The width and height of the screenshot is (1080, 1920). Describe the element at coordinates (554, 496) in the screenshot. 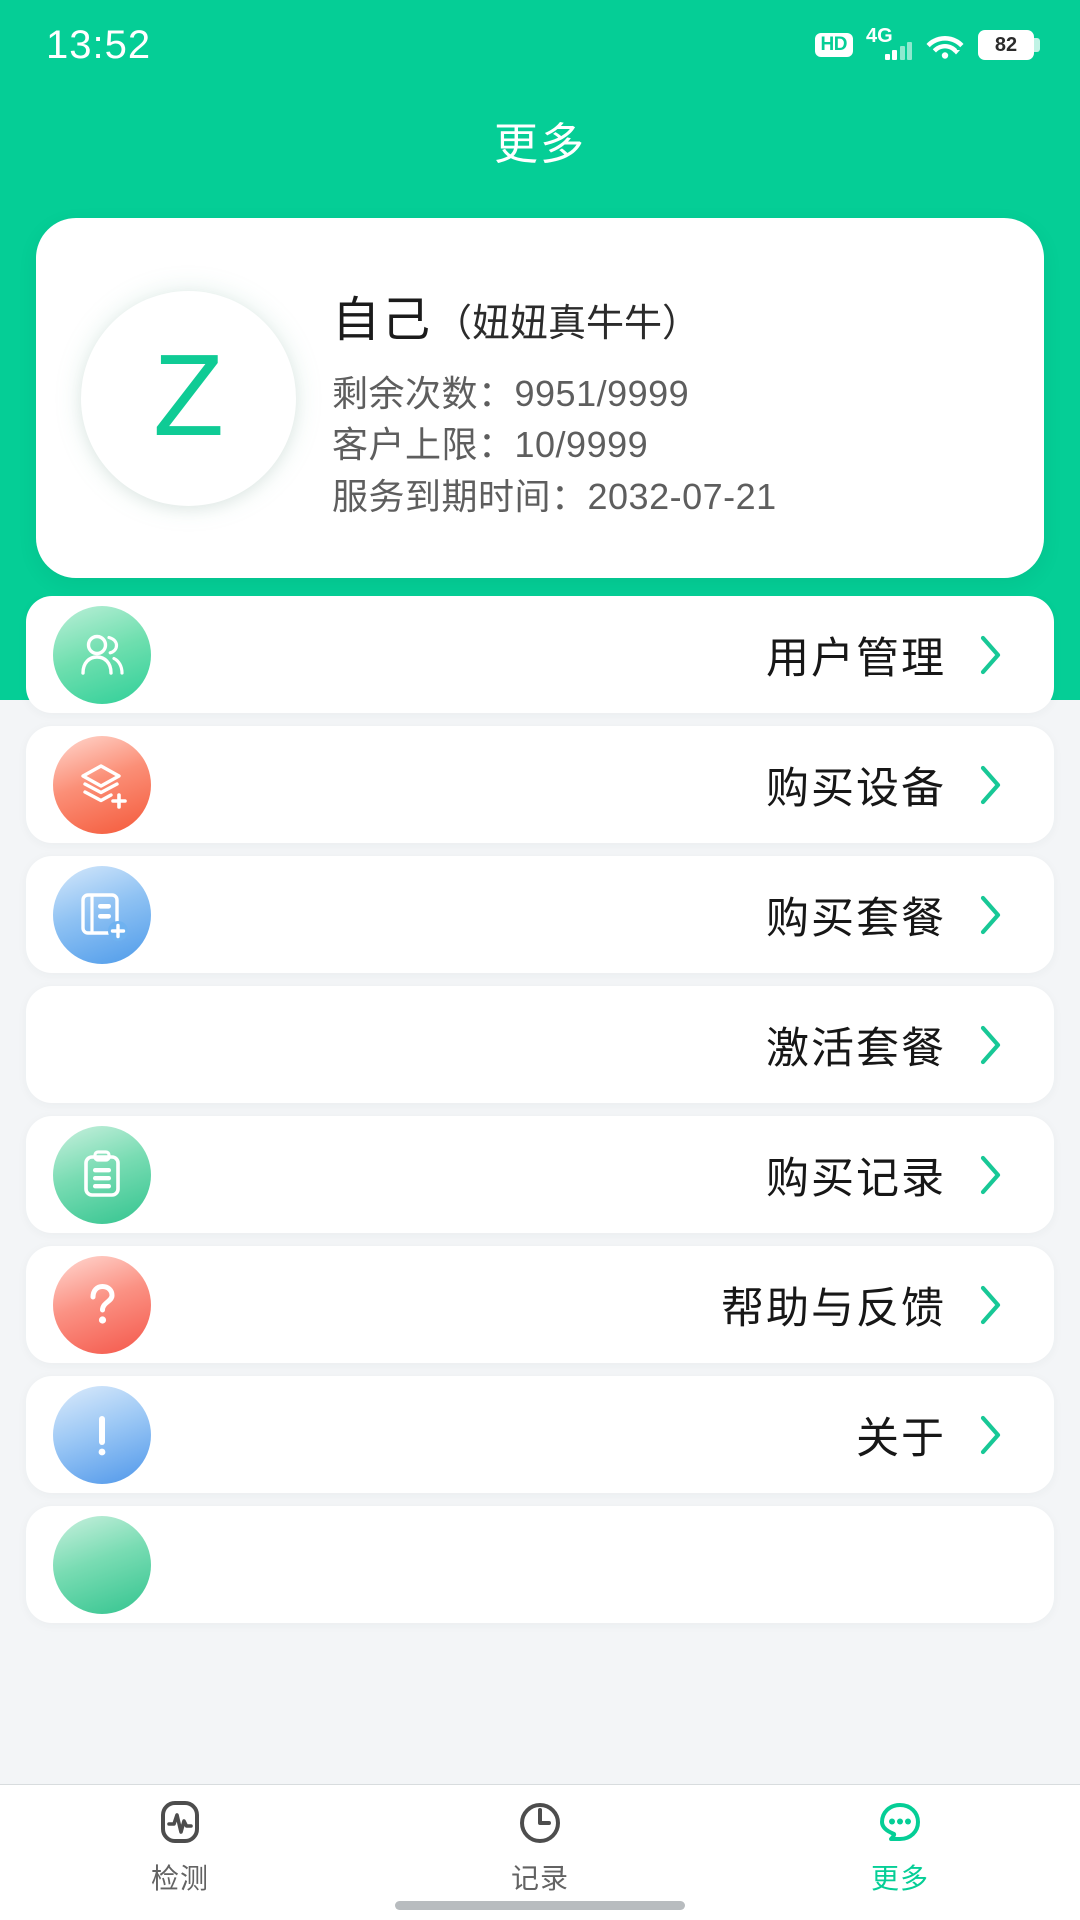

I see `profile-service-expiry: 服务到期时间：2032-07-21` at that location.